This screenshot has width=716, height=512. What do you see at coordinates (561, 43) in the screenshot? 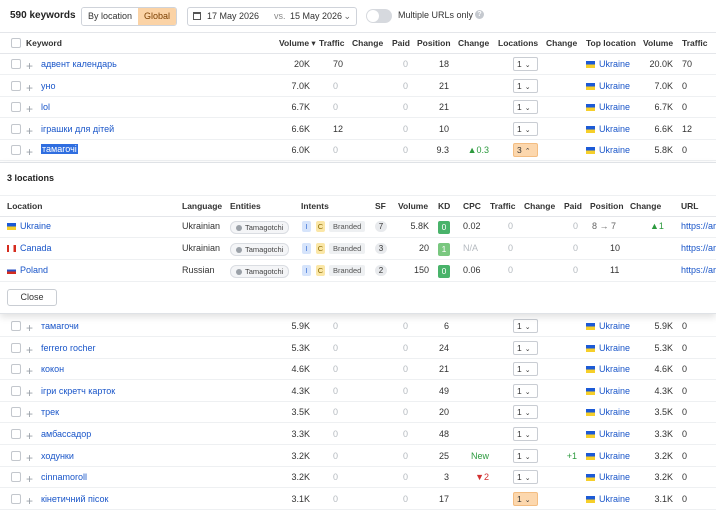
I see `col-locations-change: Change` at bounding box center [561, 43].